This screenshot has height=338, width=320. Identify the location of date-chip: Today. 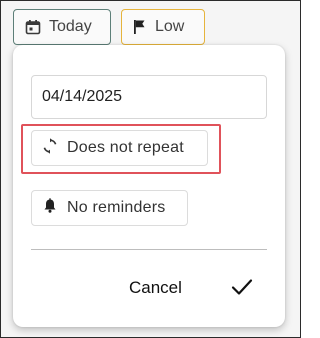
(62, 27).